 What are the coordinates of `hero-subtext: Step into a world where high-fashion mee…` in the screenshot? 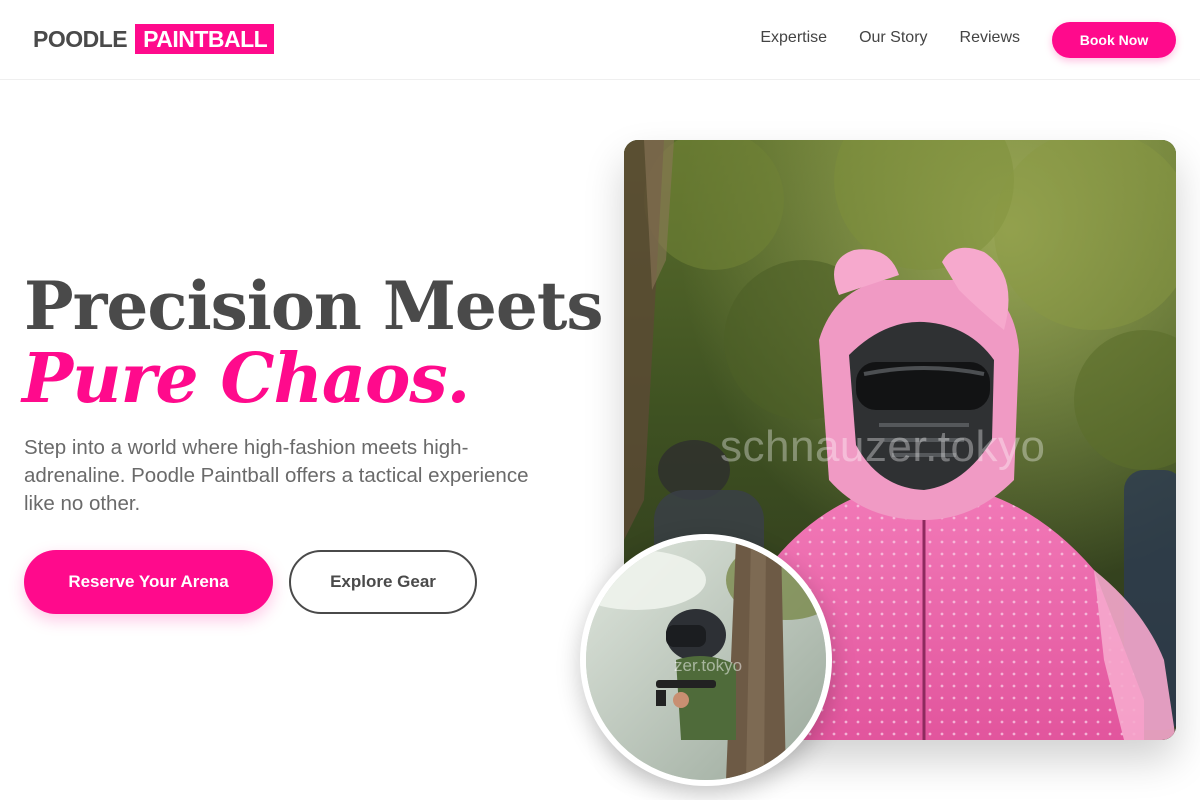 It's located at (276, 475).